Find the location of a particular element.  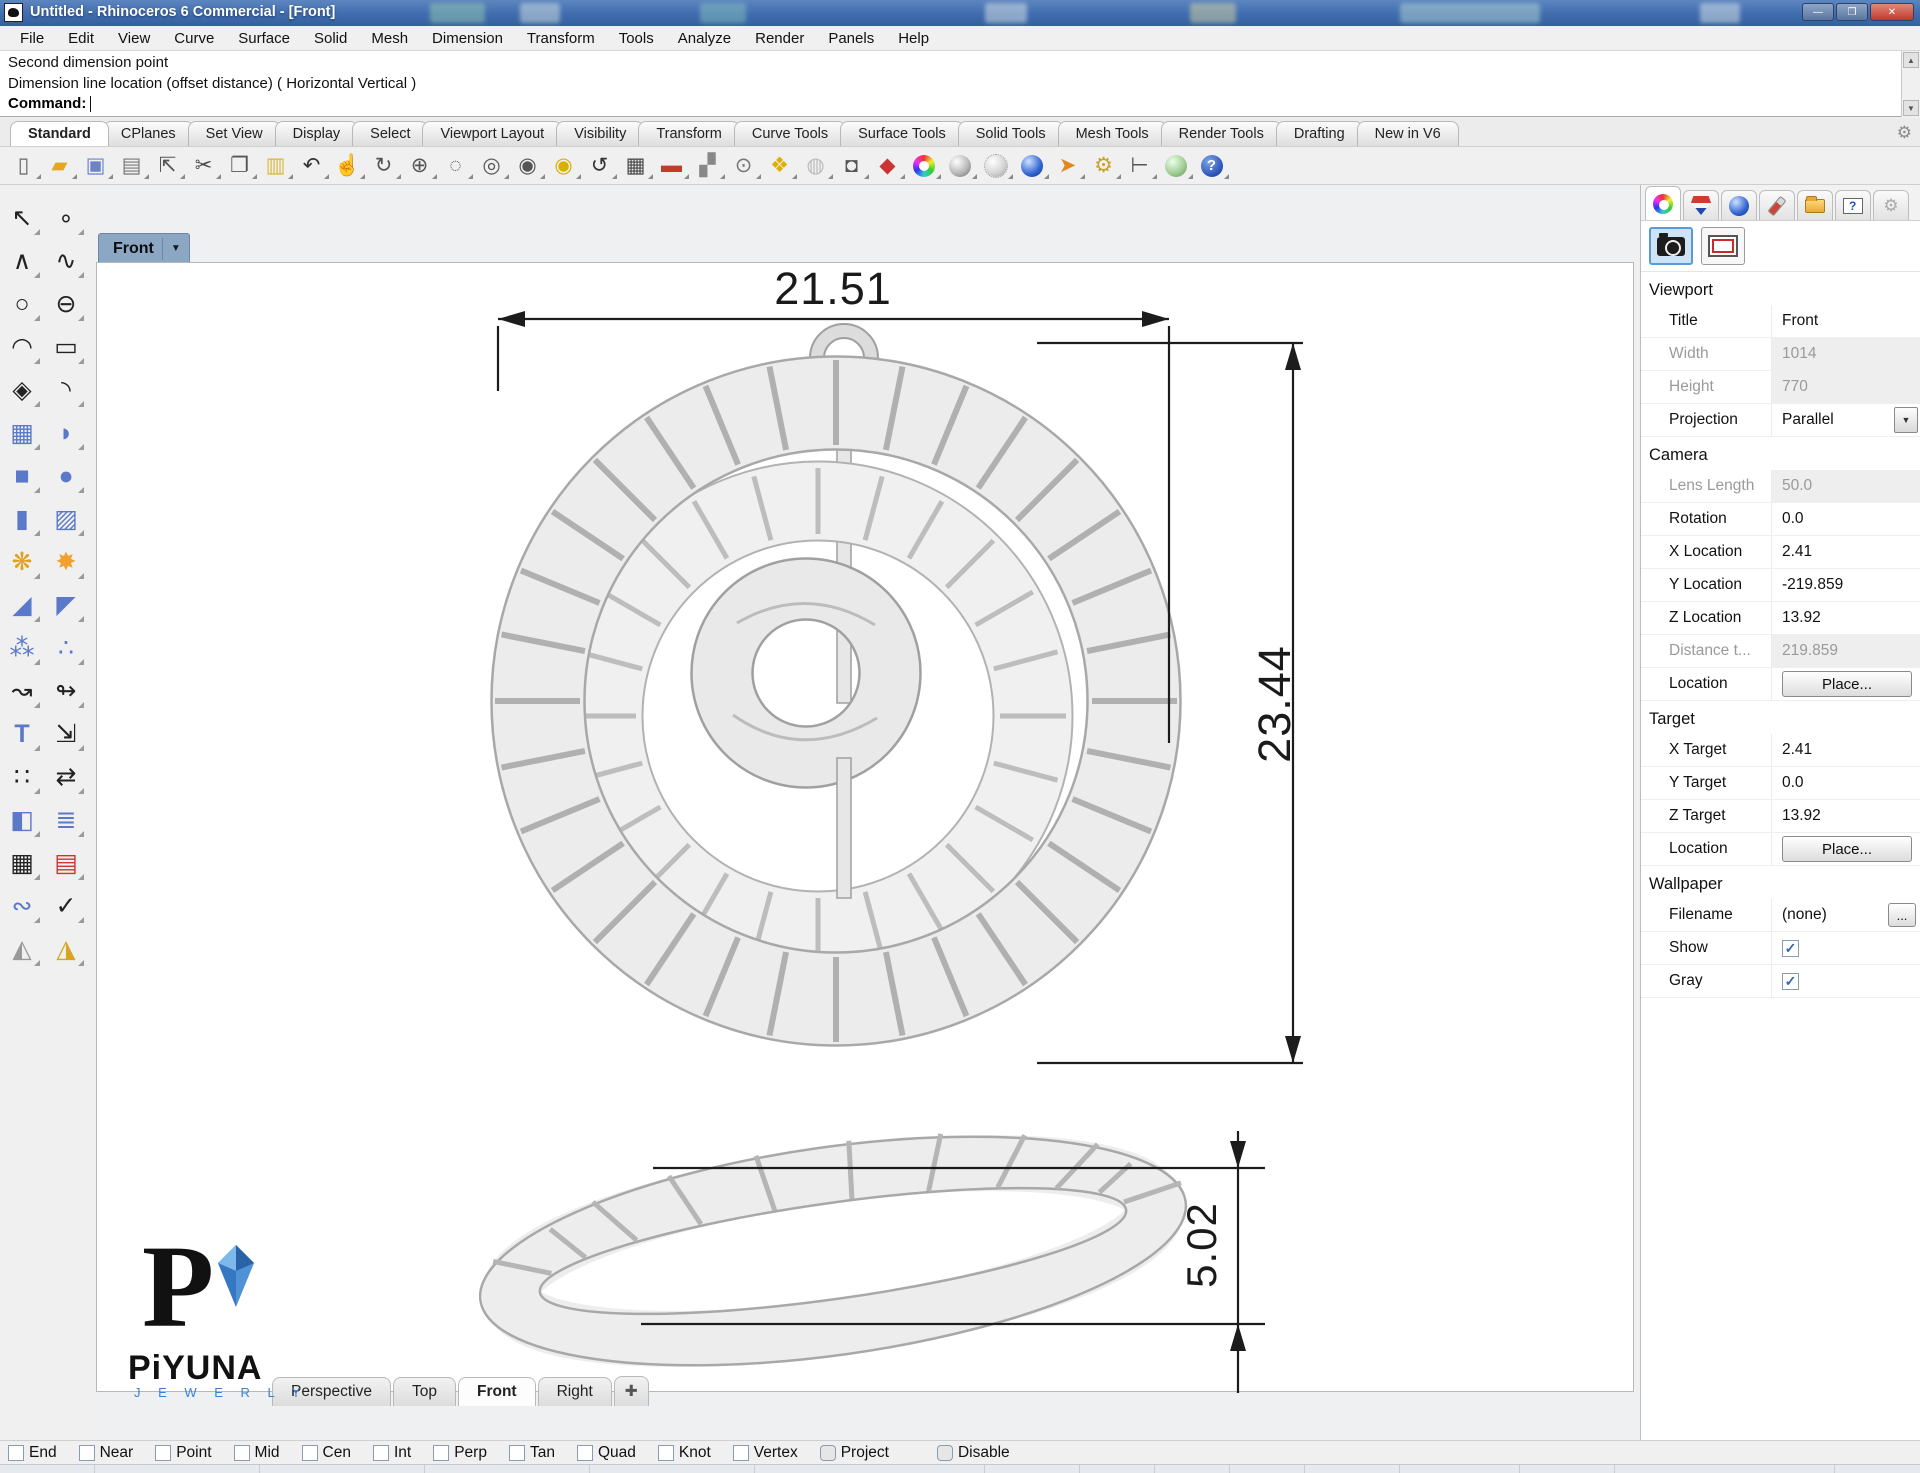

zoom-extents-icon: ◎ is located at coordinates (493, 165).